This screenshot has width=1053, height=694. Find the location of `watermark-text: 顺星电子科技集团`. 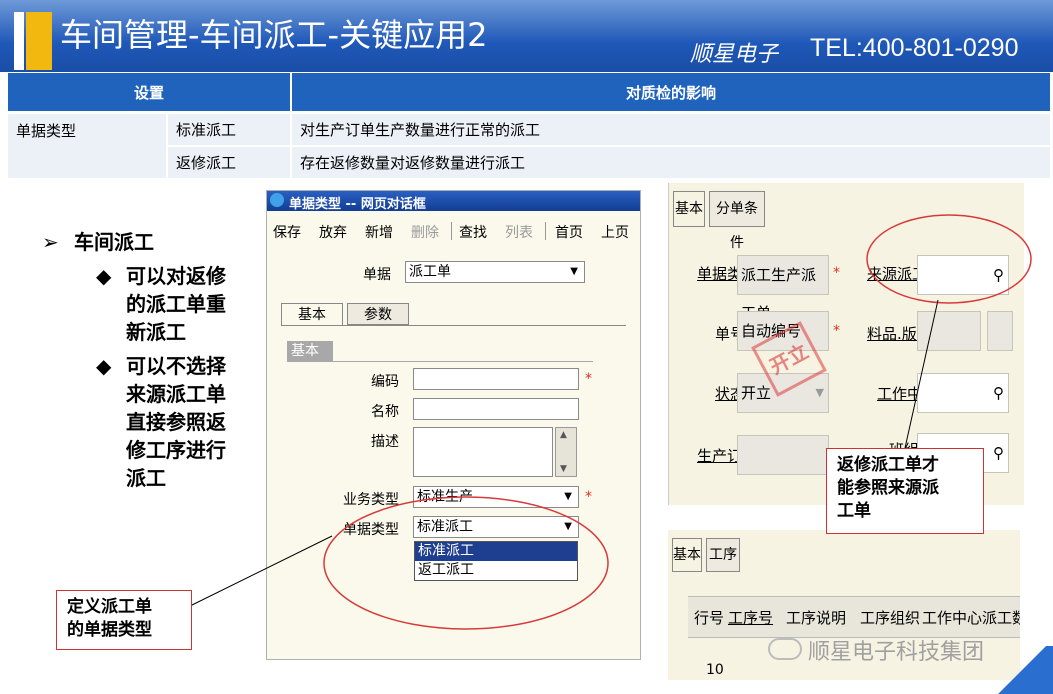

watermark-text: 顺星电子科技集团 is located at coordinates (896, 652).